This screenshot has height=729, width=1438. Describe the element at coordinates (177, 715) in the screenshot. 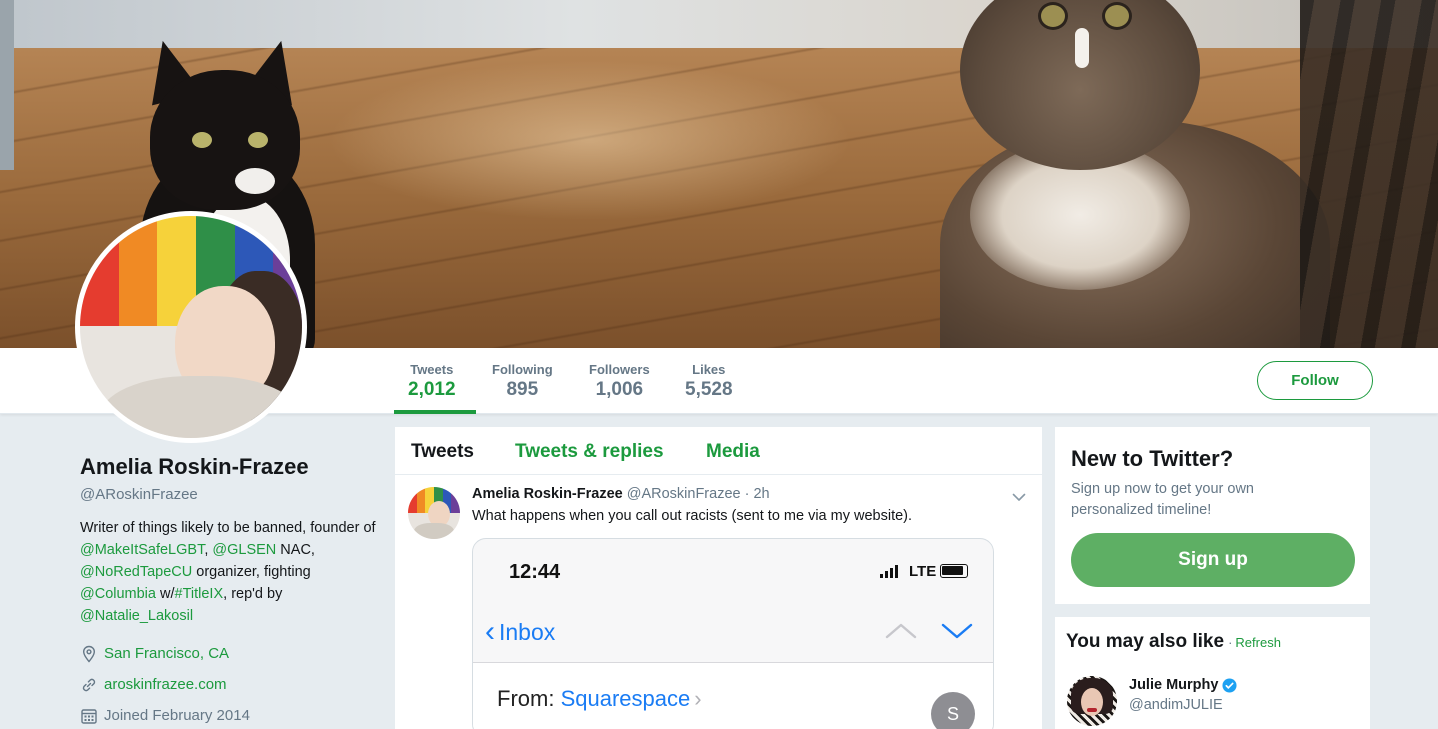

I see `joined-date: Joined February 2014` at that location.